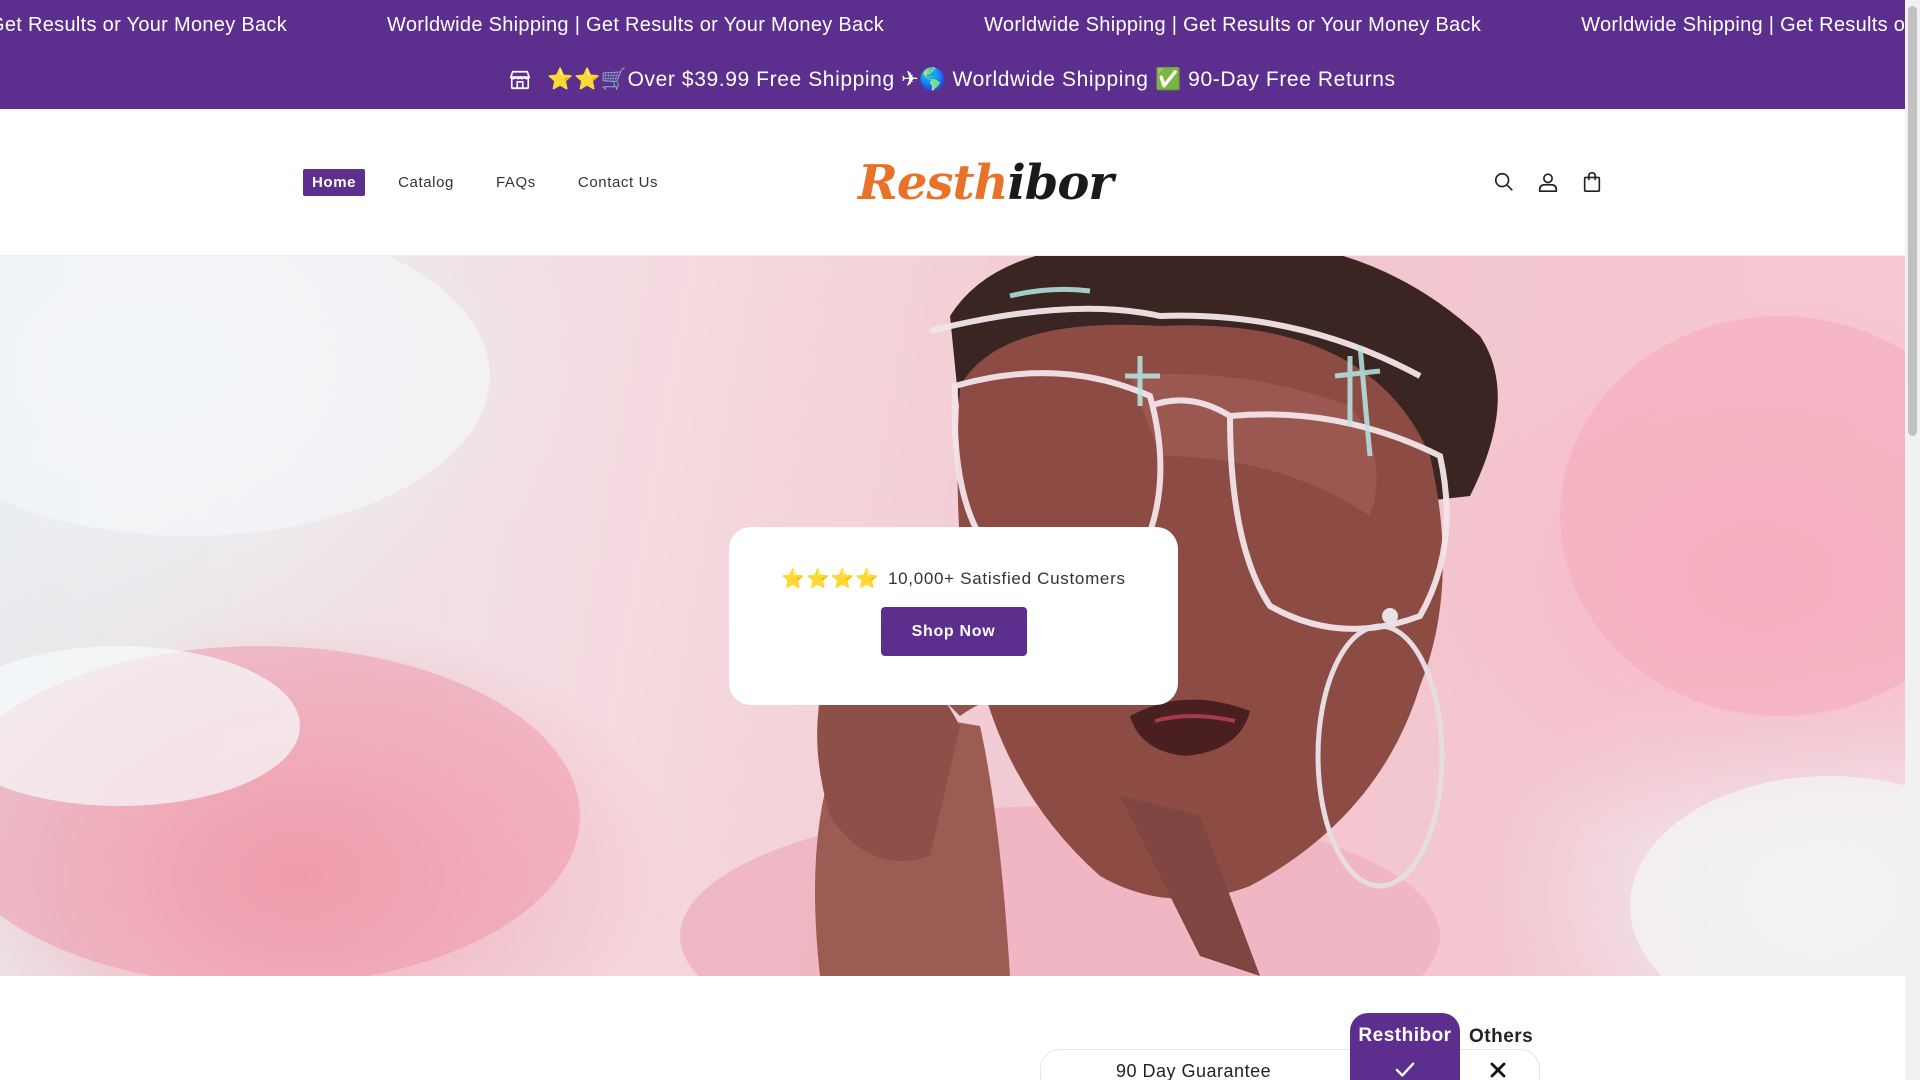  I want to click on cross-icon, so click(1498, 1071).